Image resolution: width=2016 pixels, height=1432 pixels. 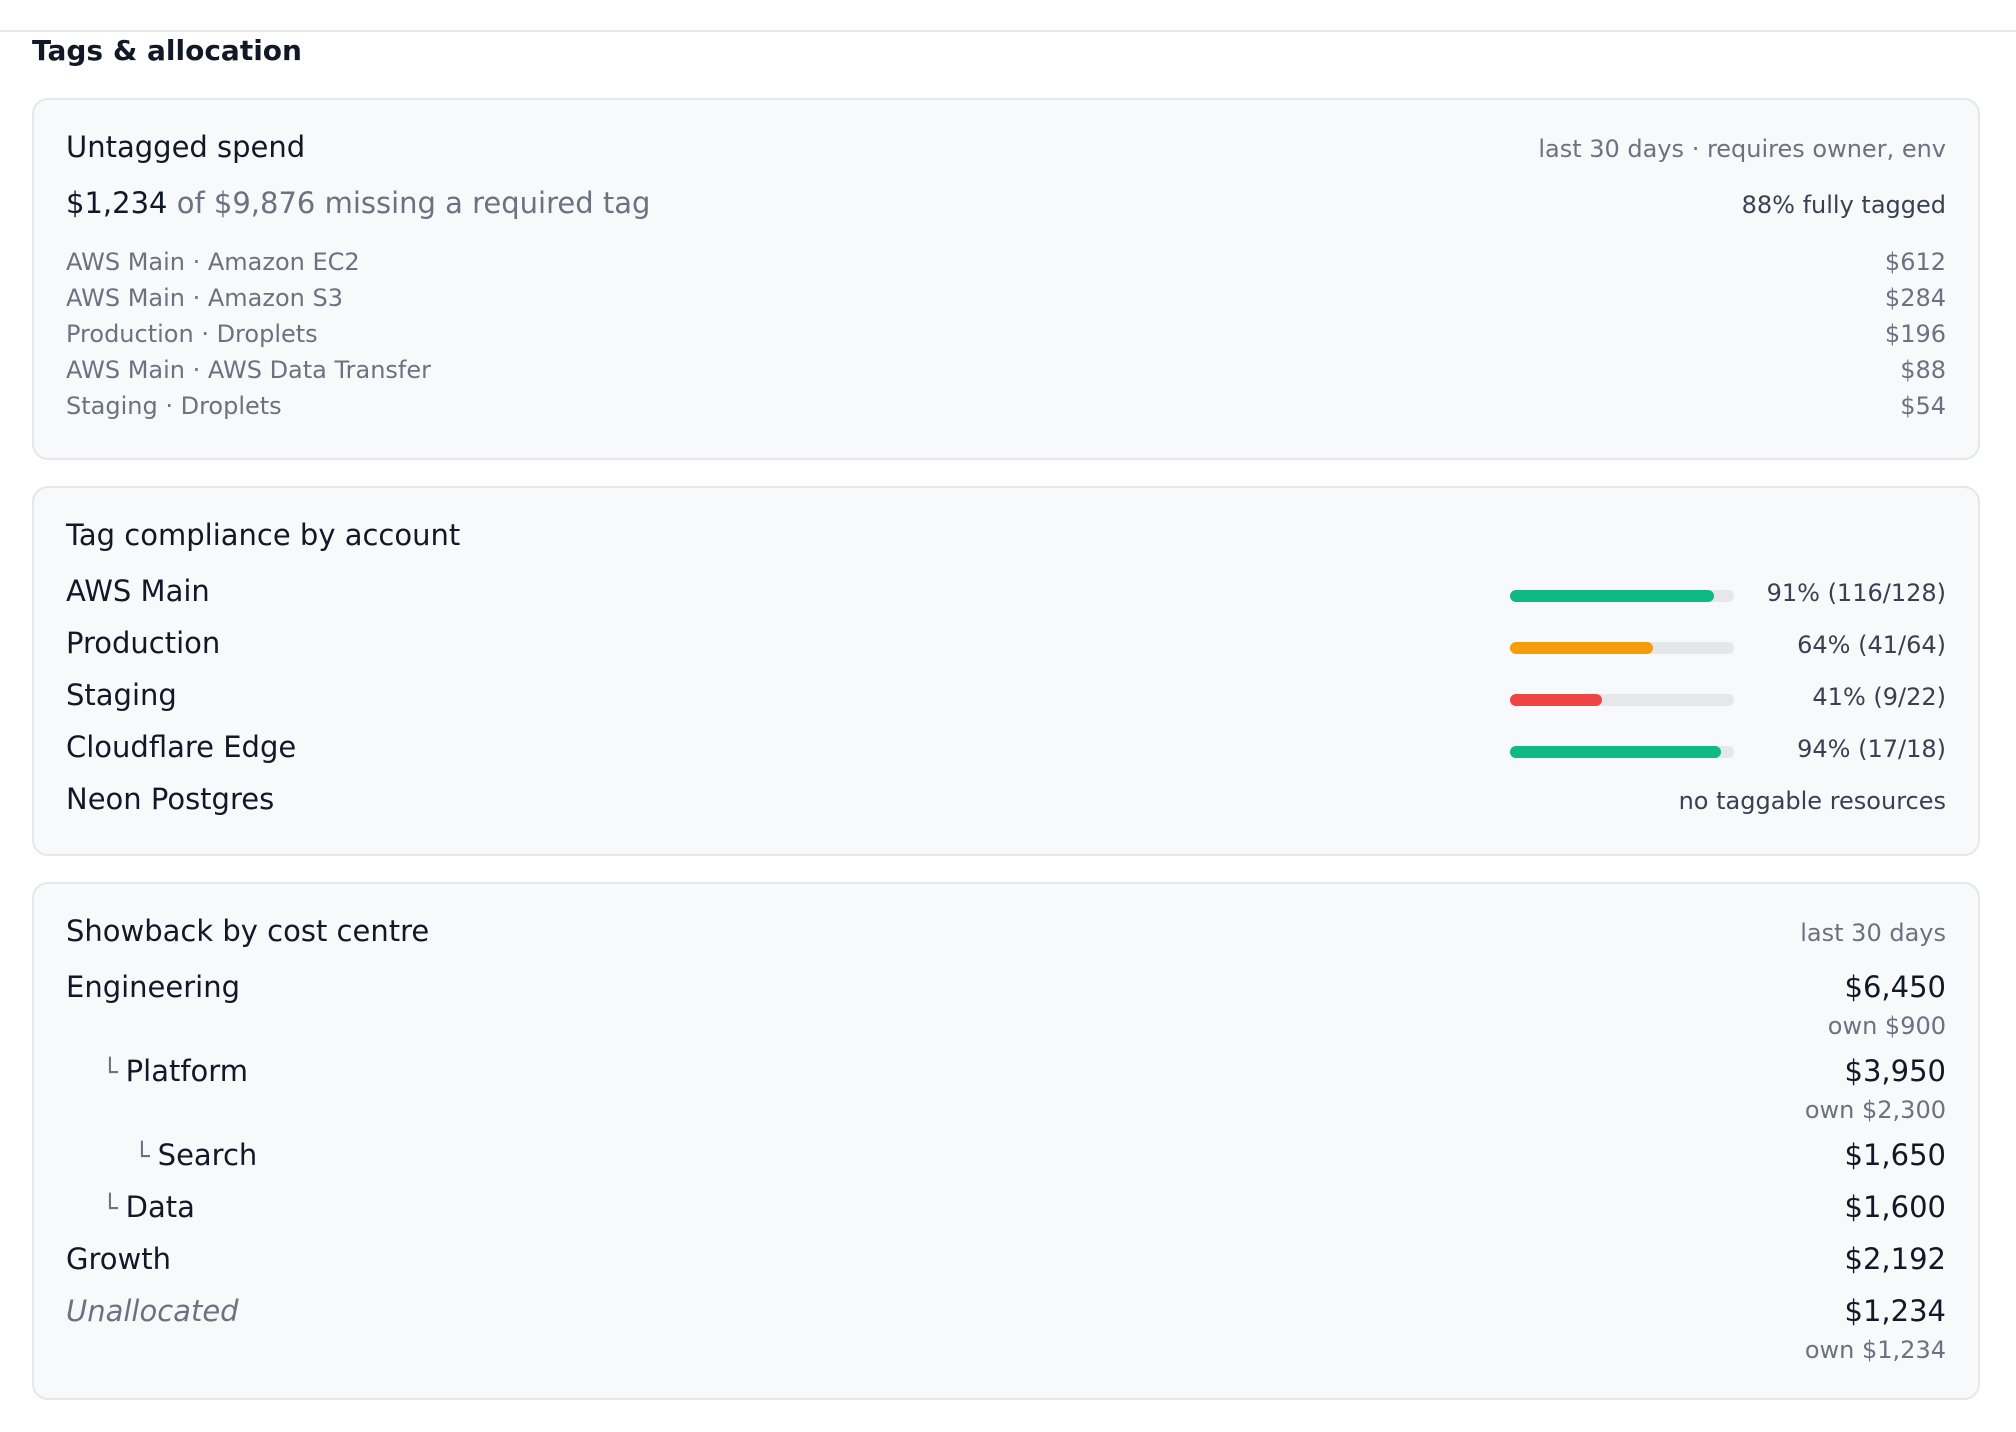 What do you see at coordinates (249, 370) in the screenshot?
I see `item-label: AWS Main · AWS Data Transfer` at bounding box center [249, 370].